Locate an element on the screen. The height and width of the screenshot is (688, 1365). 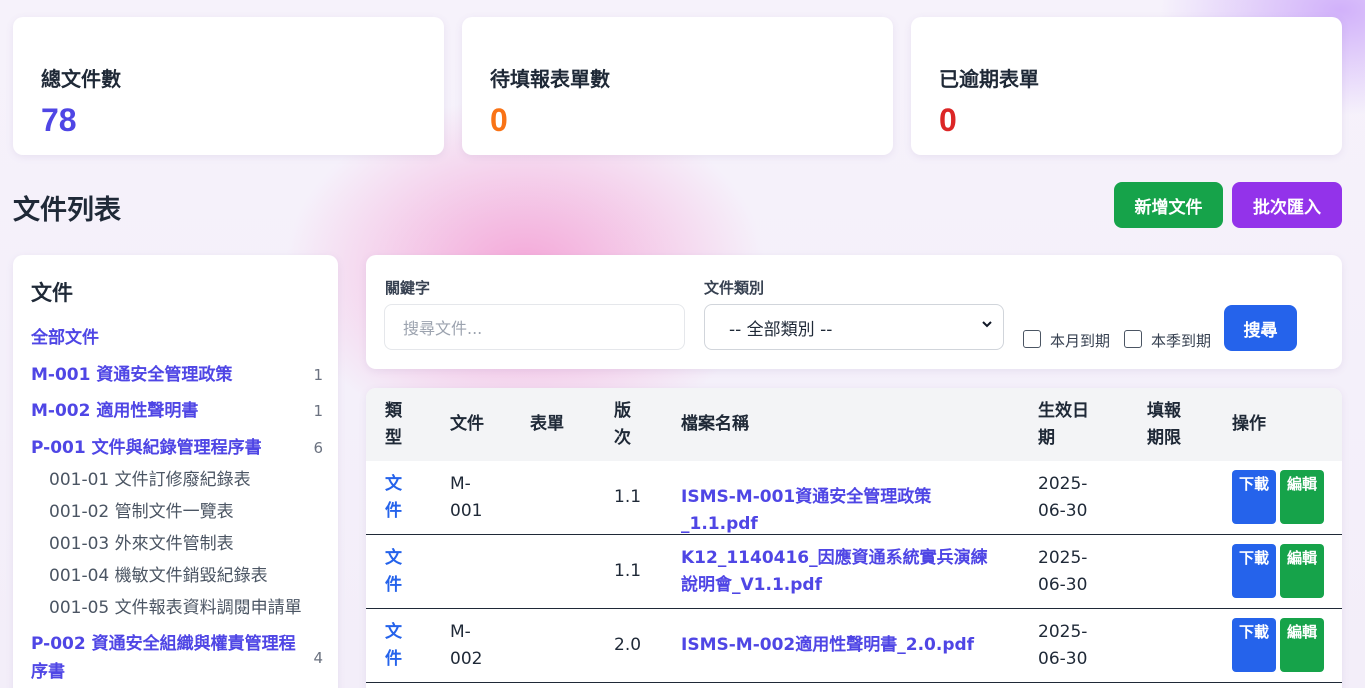
chevron-down-icon is located at coordinates (987, 326).